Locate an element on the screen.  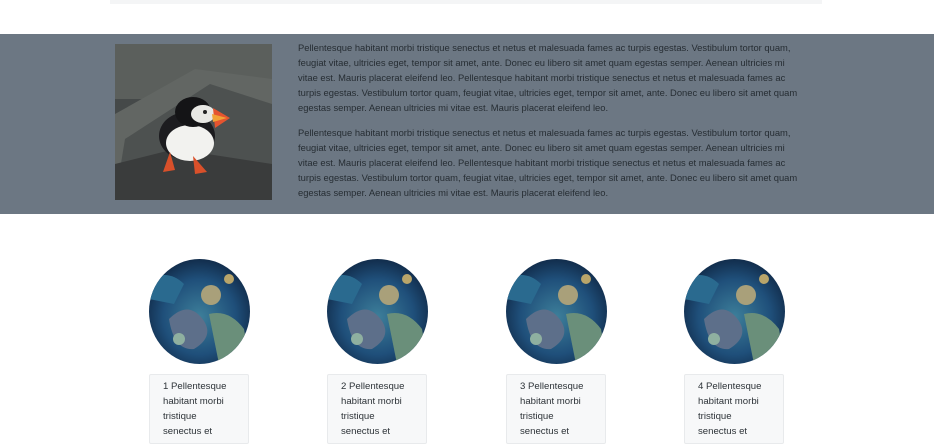
puffin-illustration is located at coordinates (193, 122).